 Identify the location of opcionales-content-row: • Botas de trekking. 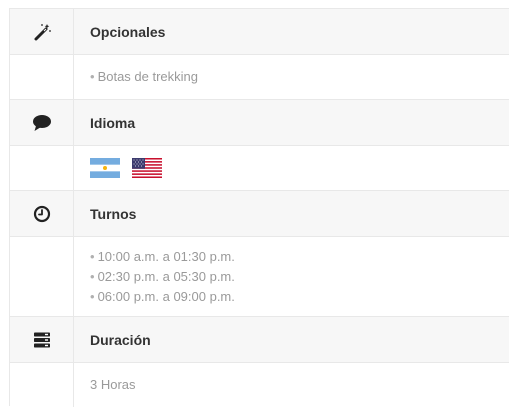
(259, 77).